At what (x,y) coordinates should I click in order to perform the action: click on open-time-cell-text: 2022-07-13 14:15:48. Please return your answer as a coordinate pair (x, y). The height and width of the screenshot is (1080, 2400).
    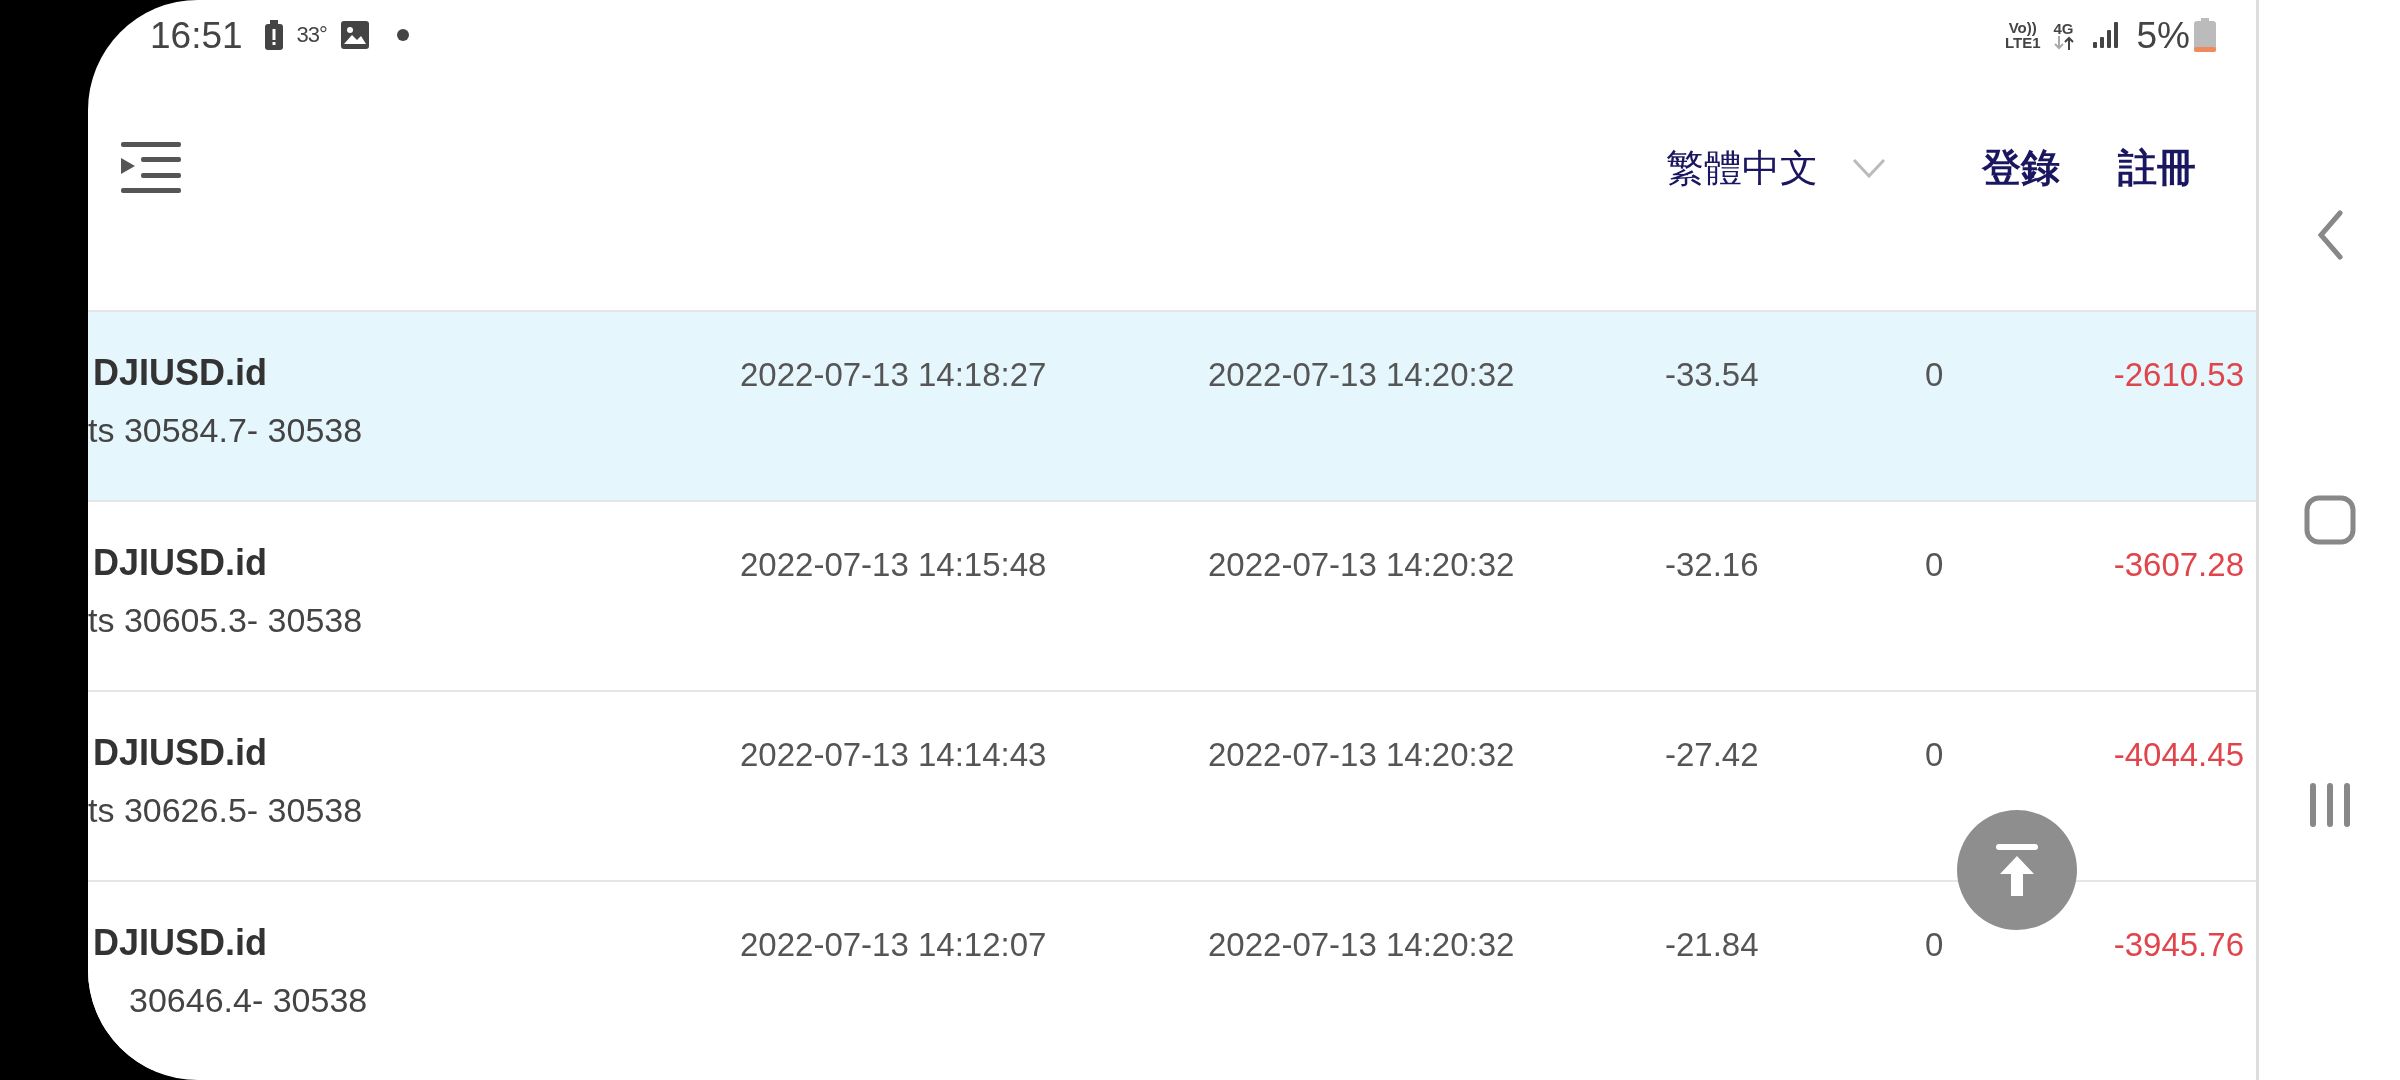
    Looking at the image, I should click on (894, 565).